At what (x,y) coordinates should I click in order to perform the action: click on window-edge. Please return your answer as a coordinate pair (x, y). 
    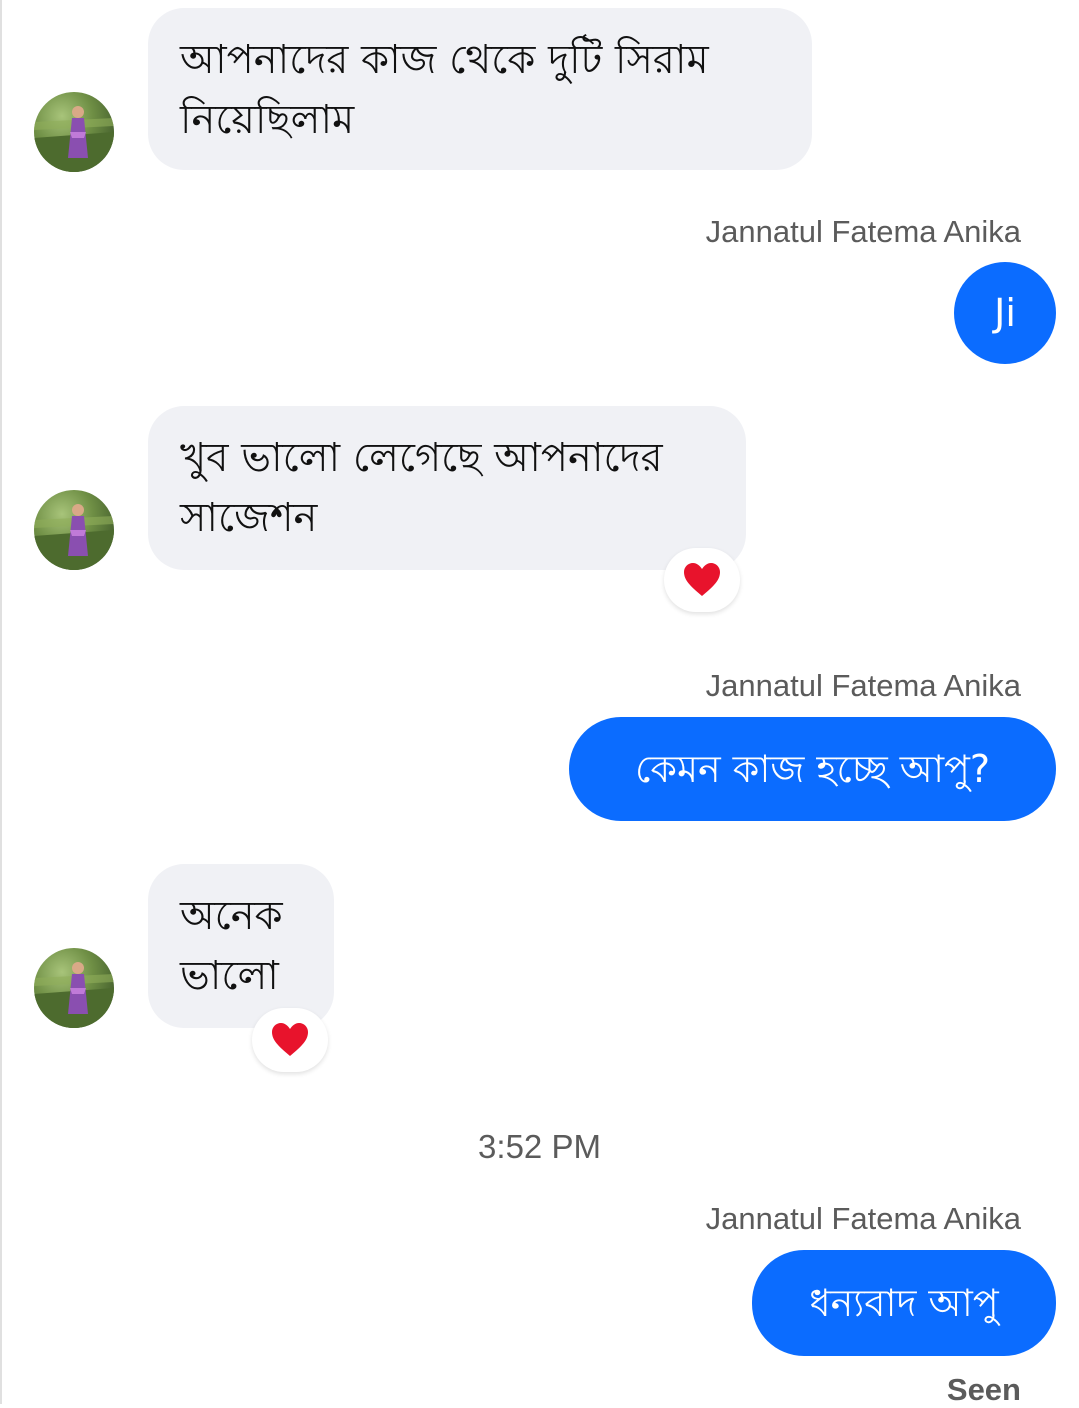
    Looking at the image, I should click on (1, 702).